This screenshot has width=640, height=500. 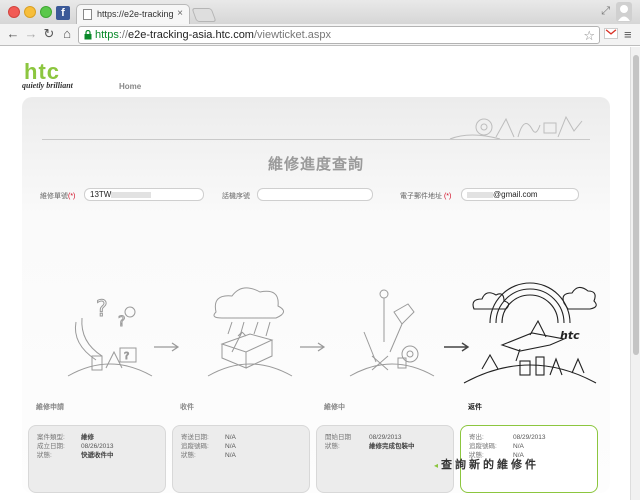 What do you see at coordinates (421, 196) in the screenshot?
I see `email-label-text: 電子郵件地址` at bounding box center [421, 196].